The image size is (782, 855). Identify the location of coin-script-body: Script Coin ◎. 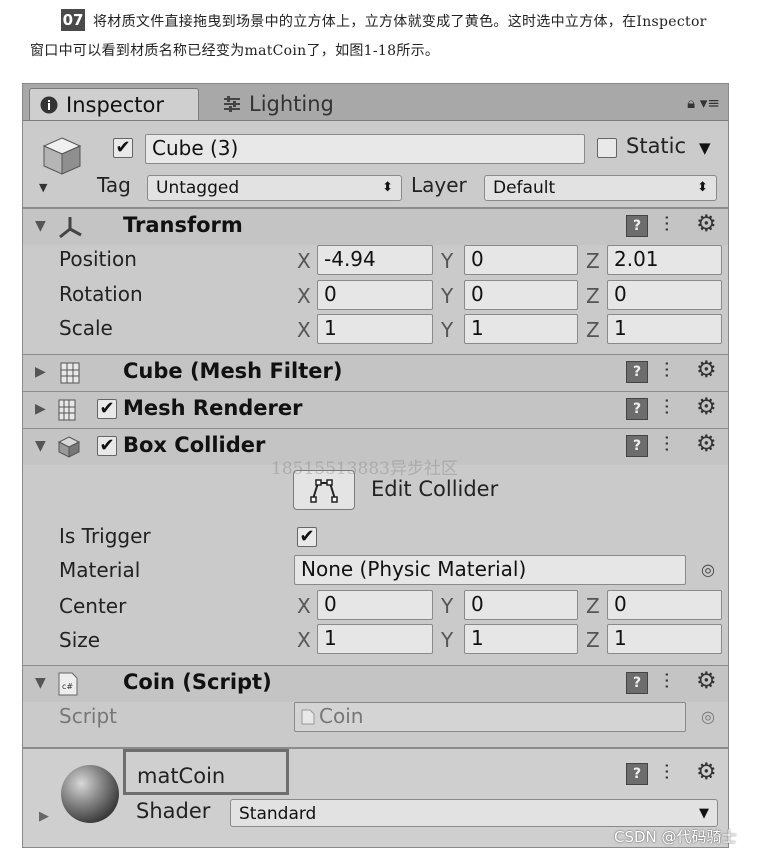
(375, 724).